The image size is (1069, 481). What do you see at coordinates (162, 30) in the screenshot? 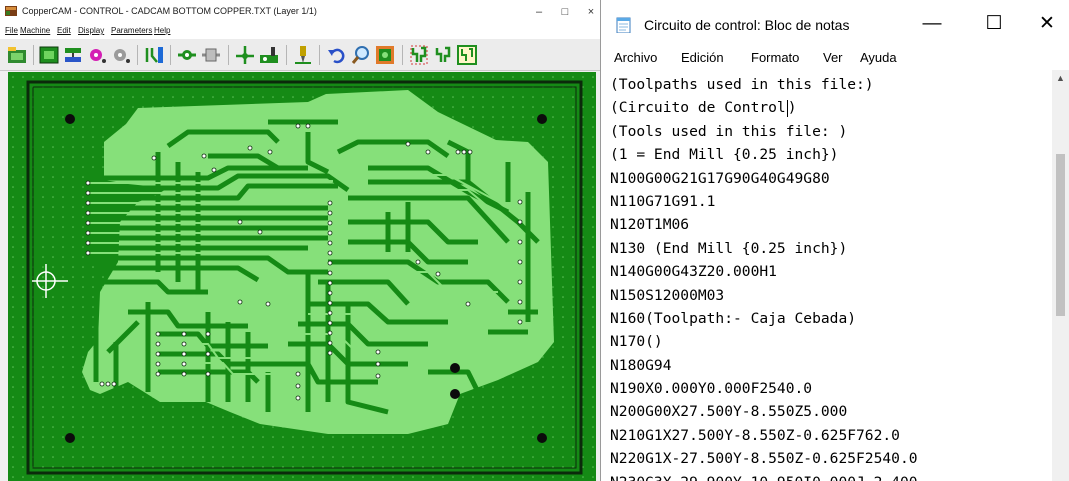
I see `menu-help: Help` at bounding box center [162, 30].